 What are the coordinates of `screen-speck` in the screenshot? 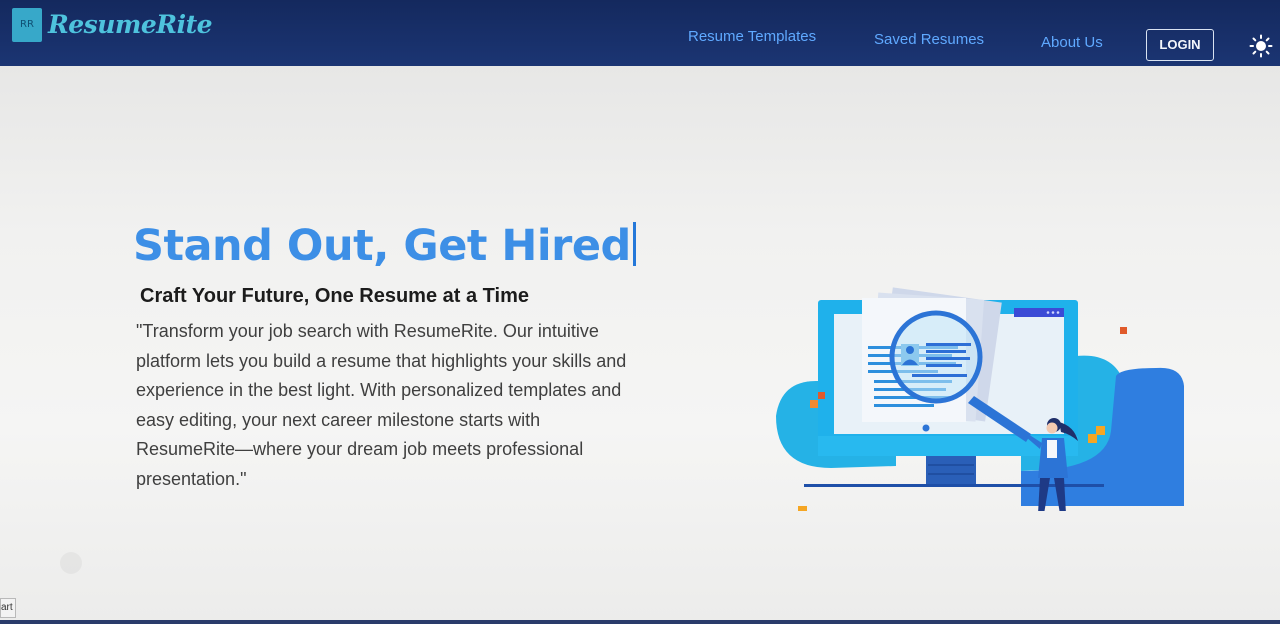 It's located at (71, 563).